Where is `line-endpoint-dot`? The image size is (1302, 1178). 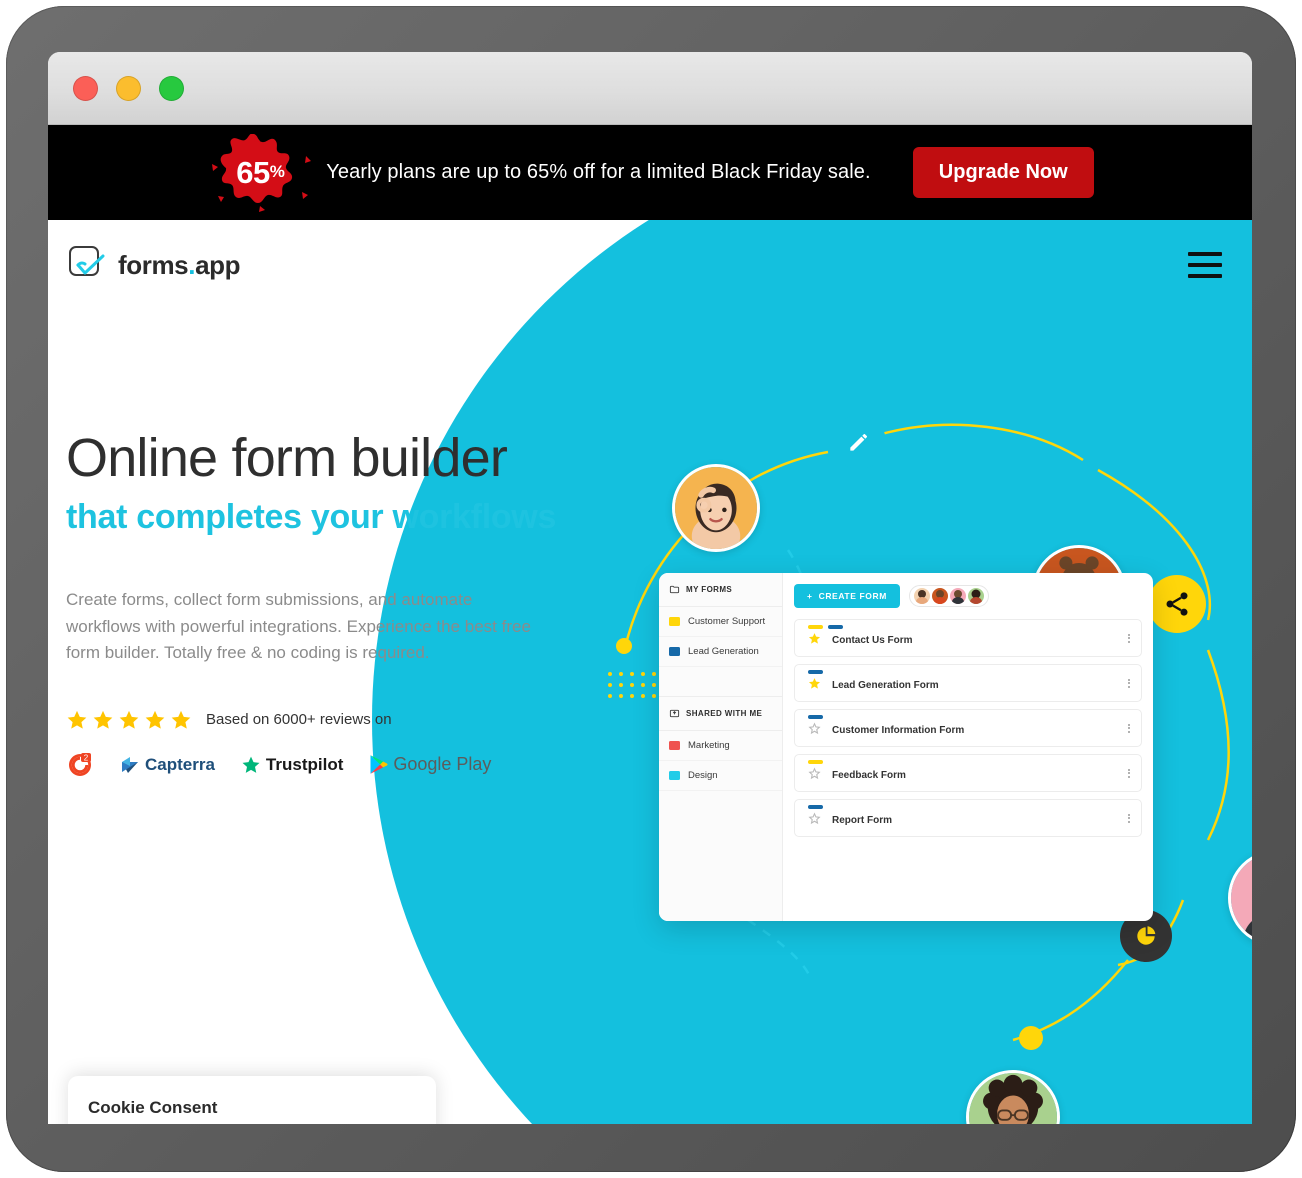
line-endpoint-dot is located at coordinates (1031, 1038).